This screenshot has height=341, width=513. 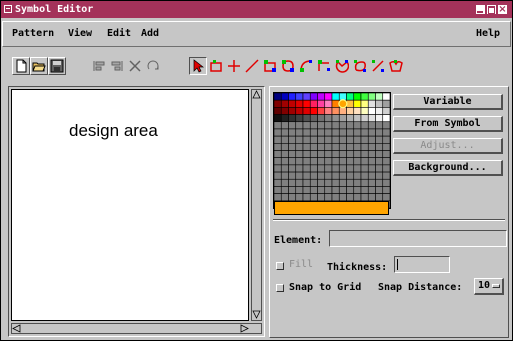 I want to click on chord-icon, so click(x=324, y=66).